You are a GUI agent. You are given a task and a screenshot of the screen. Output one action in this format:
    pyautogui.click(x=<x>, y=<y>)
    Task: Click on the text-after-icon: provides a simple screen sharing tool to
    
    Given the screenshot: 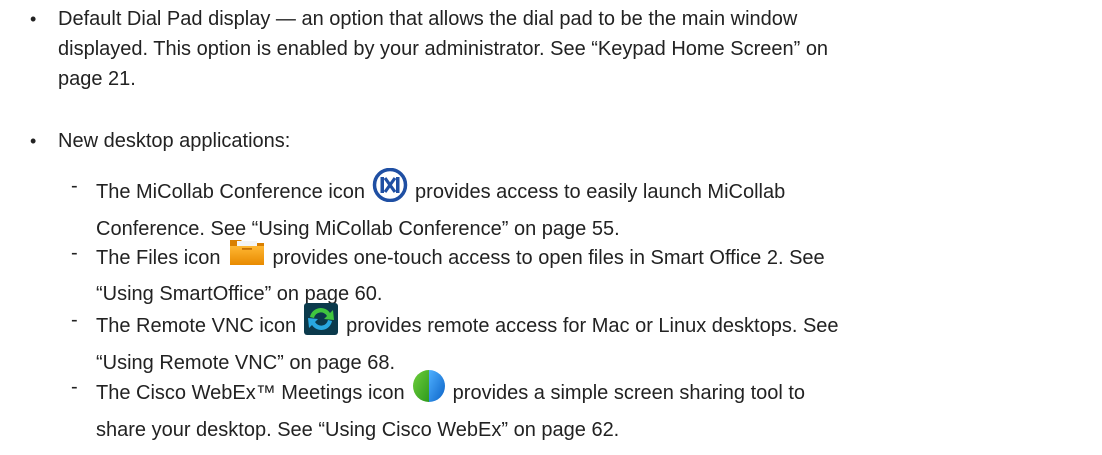 What is the action you would take?
    pyautogui.click(x=629, y=392)
    